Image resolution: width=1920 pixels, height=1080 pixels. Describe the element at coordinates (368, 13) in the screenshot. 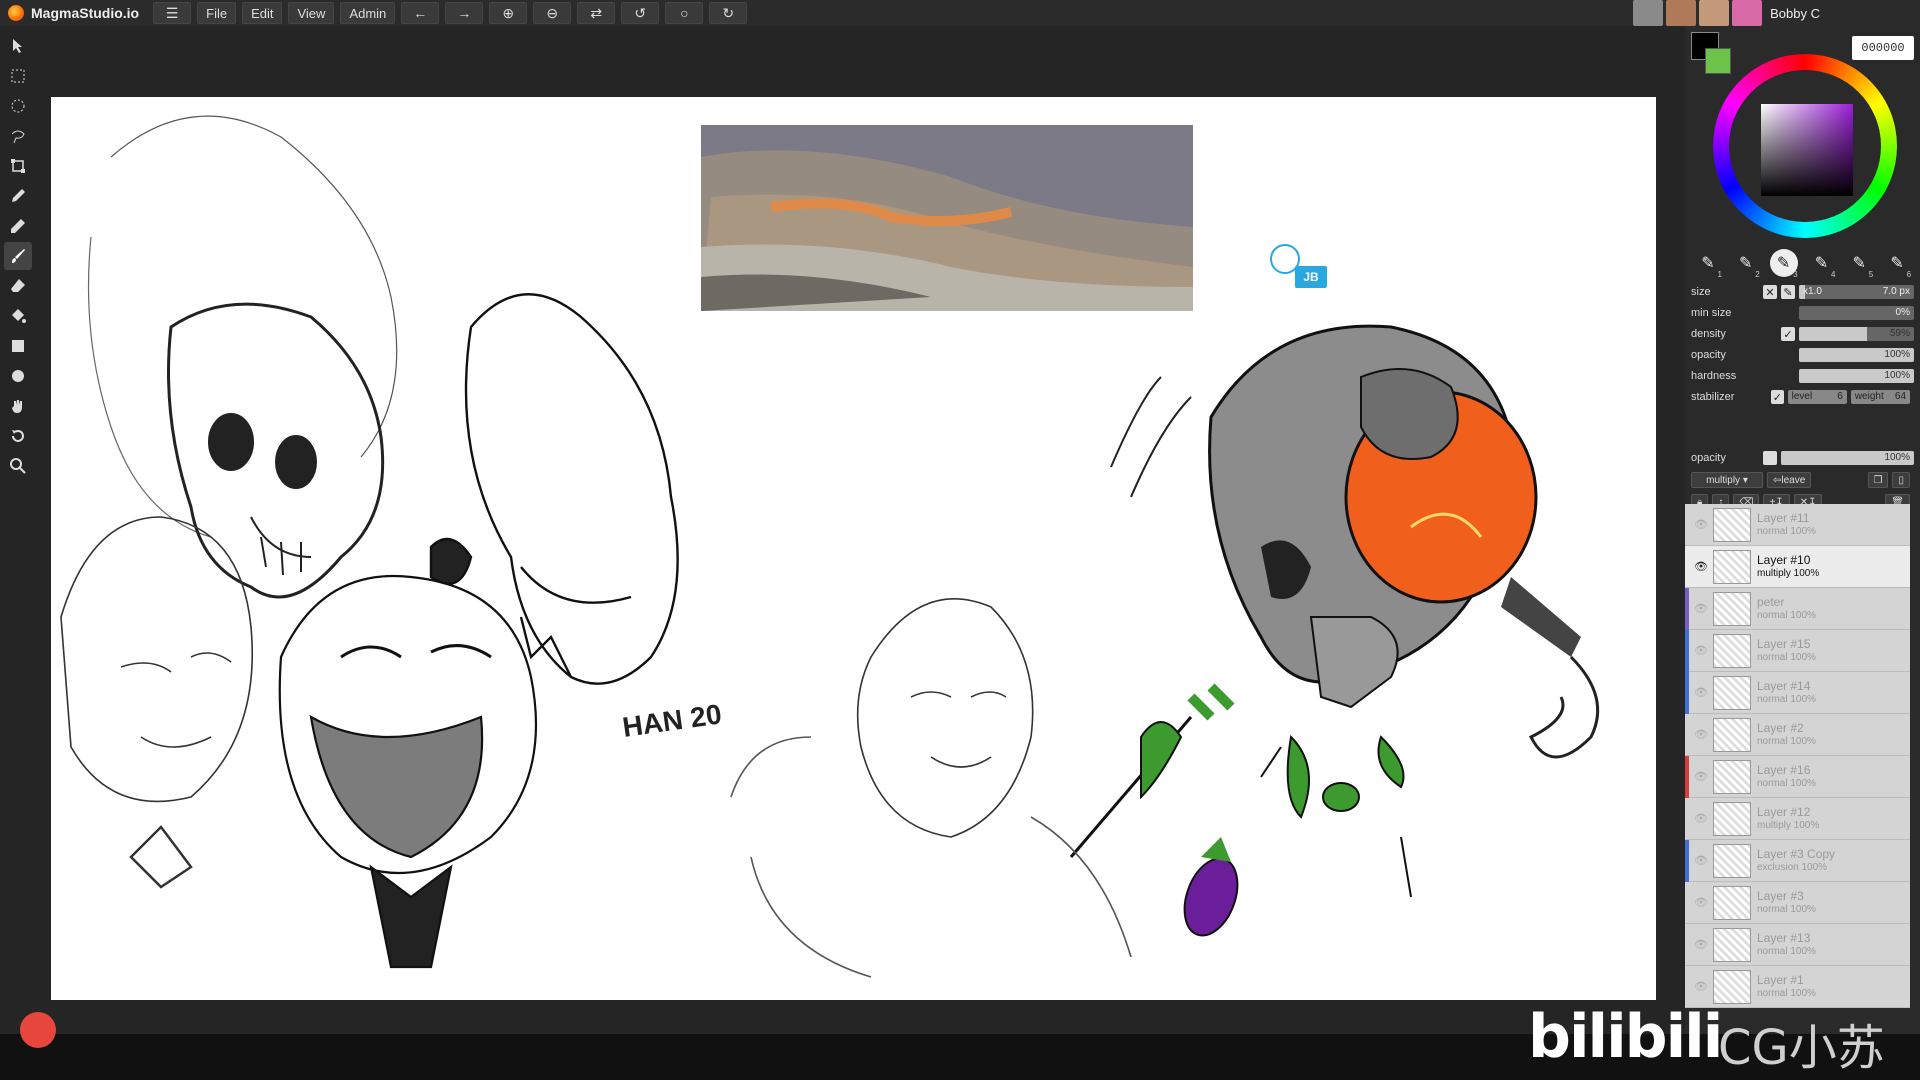

I see `menu-admin: Admin` at that location.